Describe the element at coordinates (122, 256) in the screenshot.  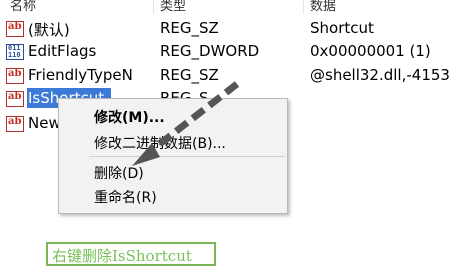
I see `caption-text: 右键删除IsShortcut` at that location.